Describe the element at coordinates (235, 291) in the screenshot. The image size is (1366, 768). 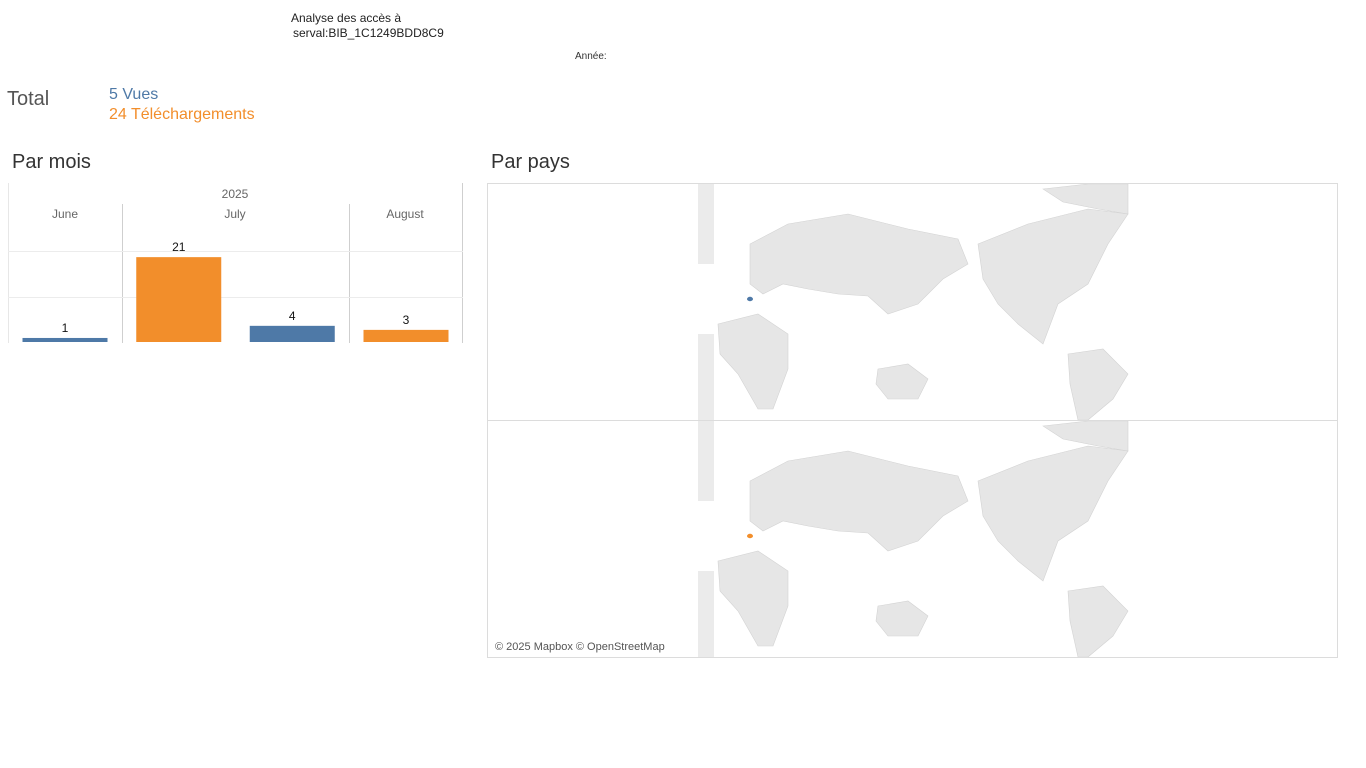
I see `bars-group: 1 21 4 3` at that location.